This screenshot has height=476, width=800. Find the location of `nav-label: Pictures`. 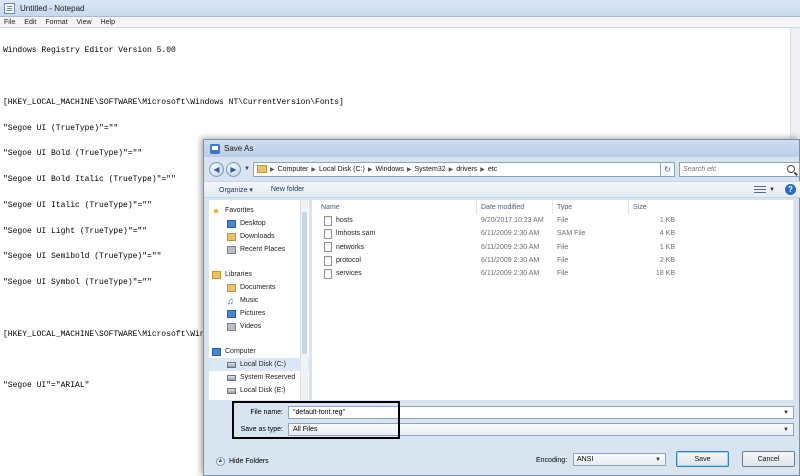

nav-label: Pictures is located at coordinates (253, 313).